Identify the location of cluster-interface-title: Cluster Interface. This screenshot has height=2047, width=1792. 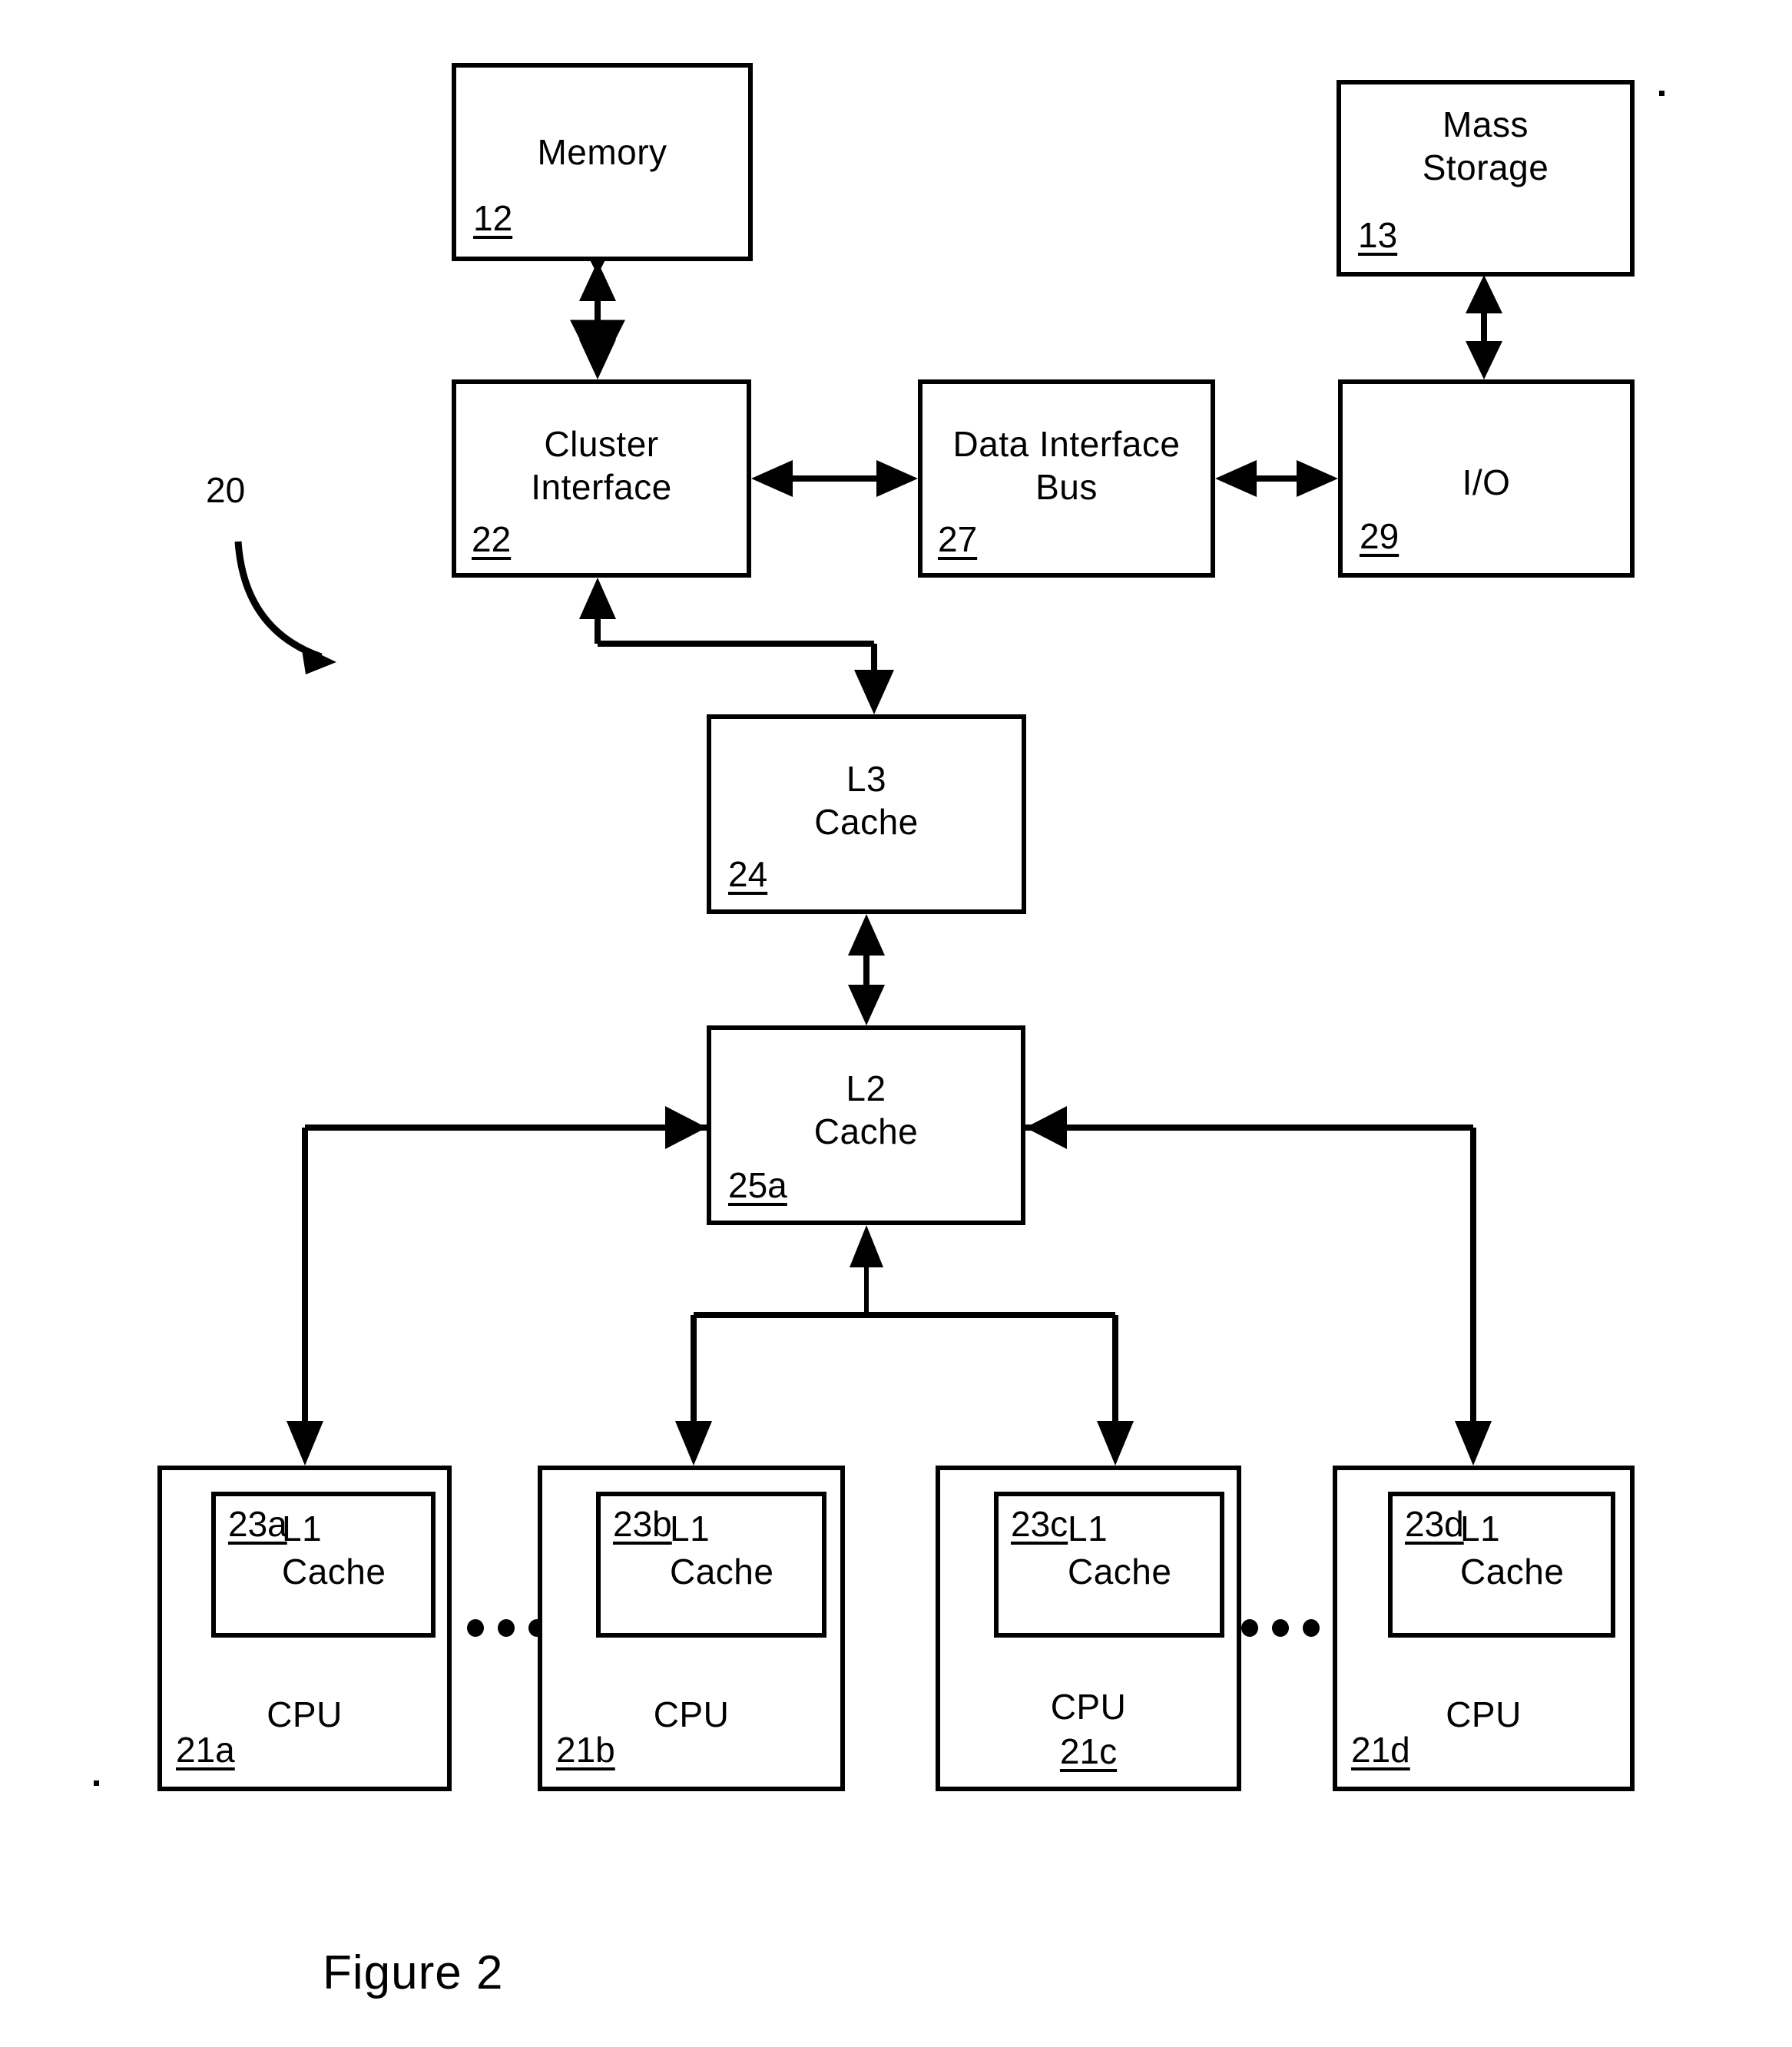
(601, 466).